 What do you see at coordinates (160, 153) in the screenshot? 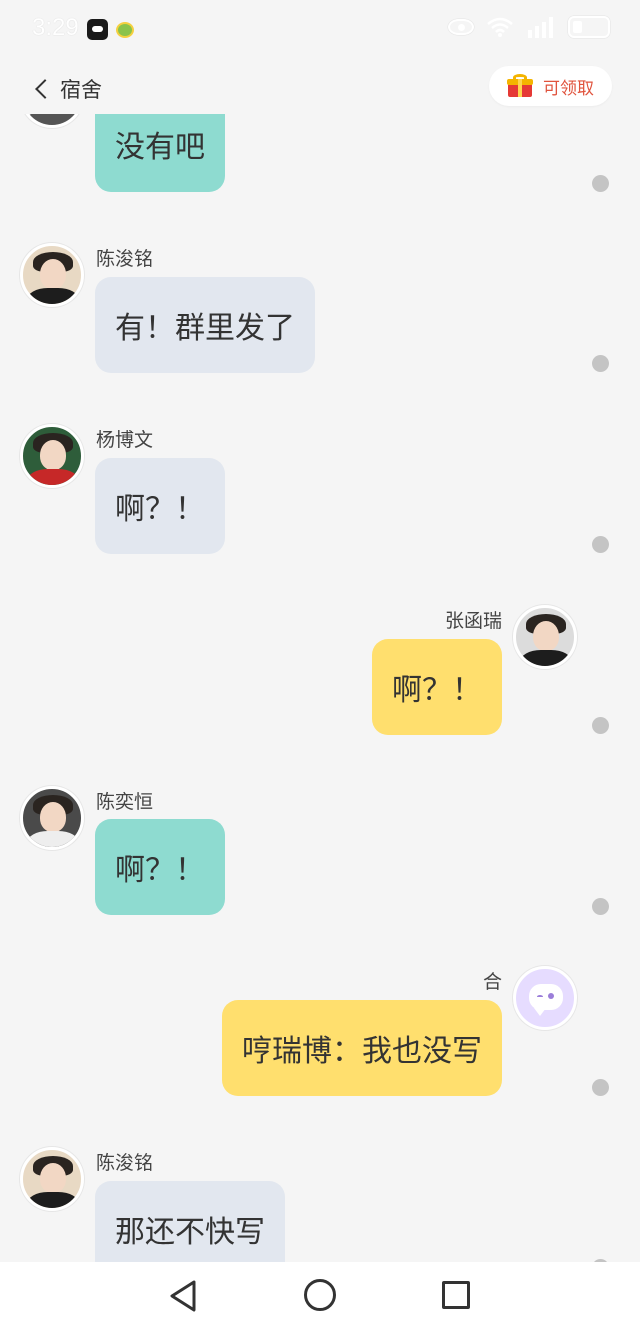
I see `message-bubble: 没有吧` at bounding box center [160, 153].